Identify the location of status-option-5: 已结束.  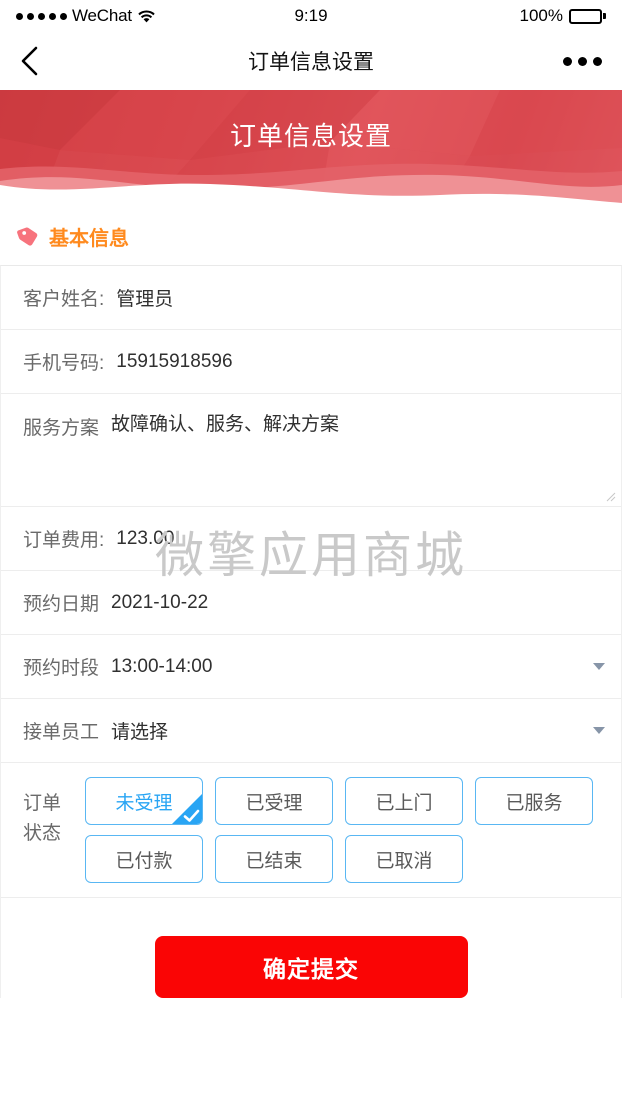
(274, 859).